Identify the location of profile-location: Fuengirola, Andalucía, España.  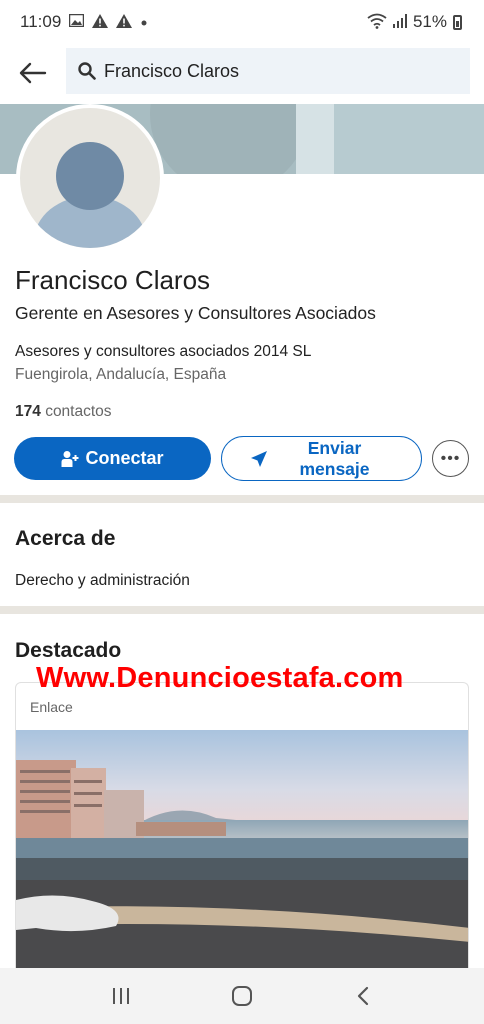
(121, 374).